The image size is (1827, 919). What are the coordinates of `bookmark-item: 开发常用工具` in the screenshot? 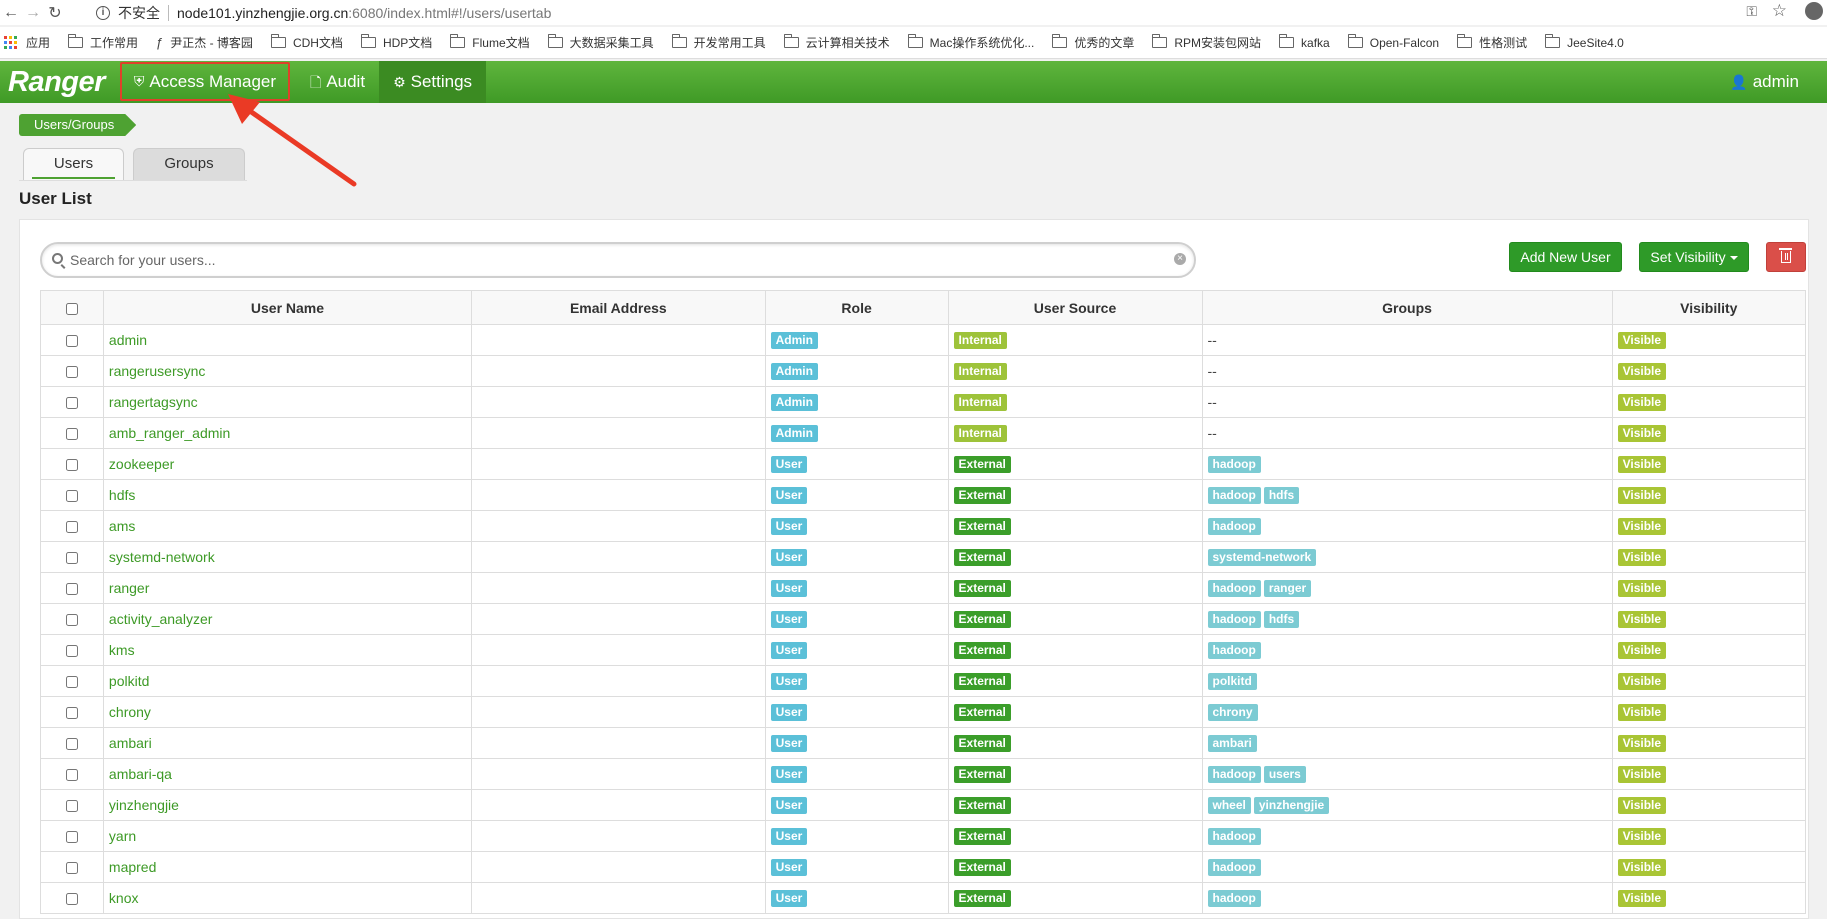 It's located at (718, 42).